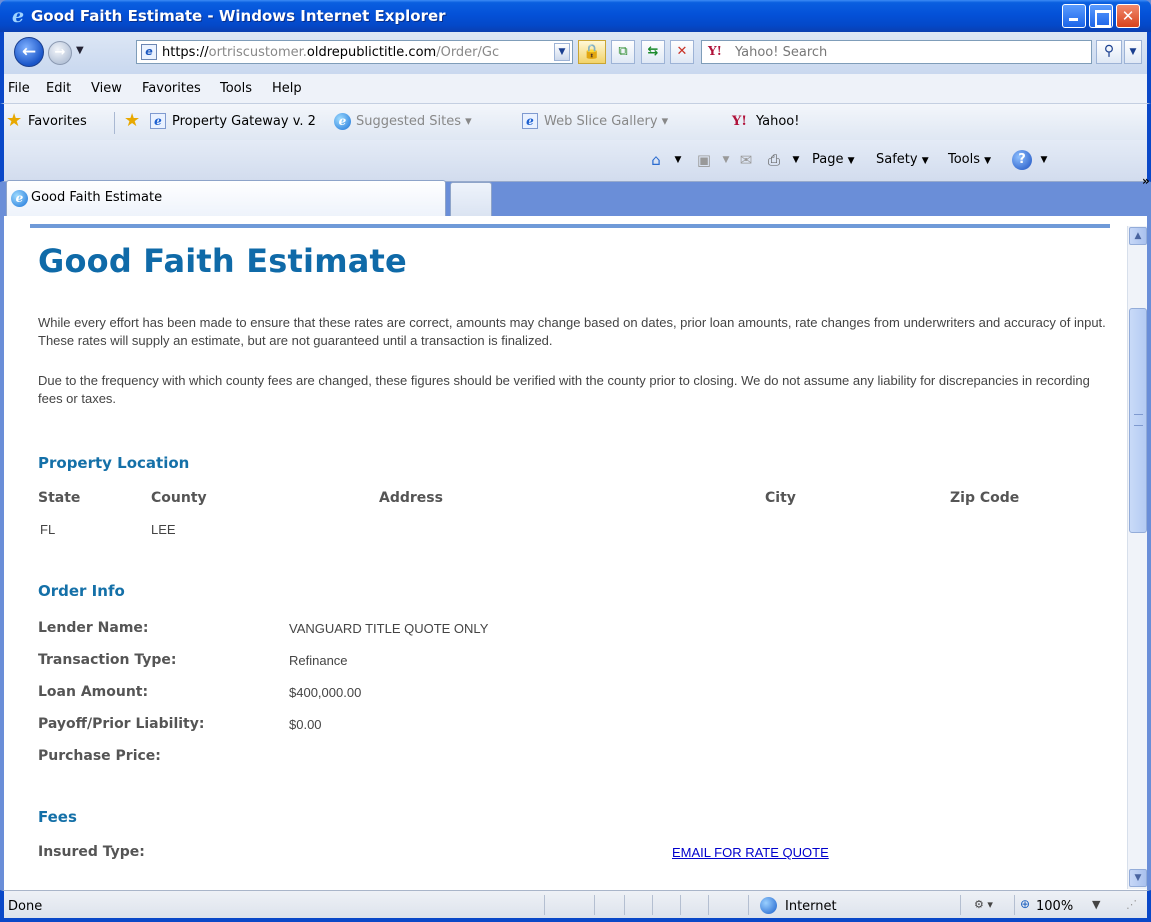  What do you see at coordinates (897, 159) in the screenshot?
I see `safety-menu-label: Safety` at bounding box center [897, 159].